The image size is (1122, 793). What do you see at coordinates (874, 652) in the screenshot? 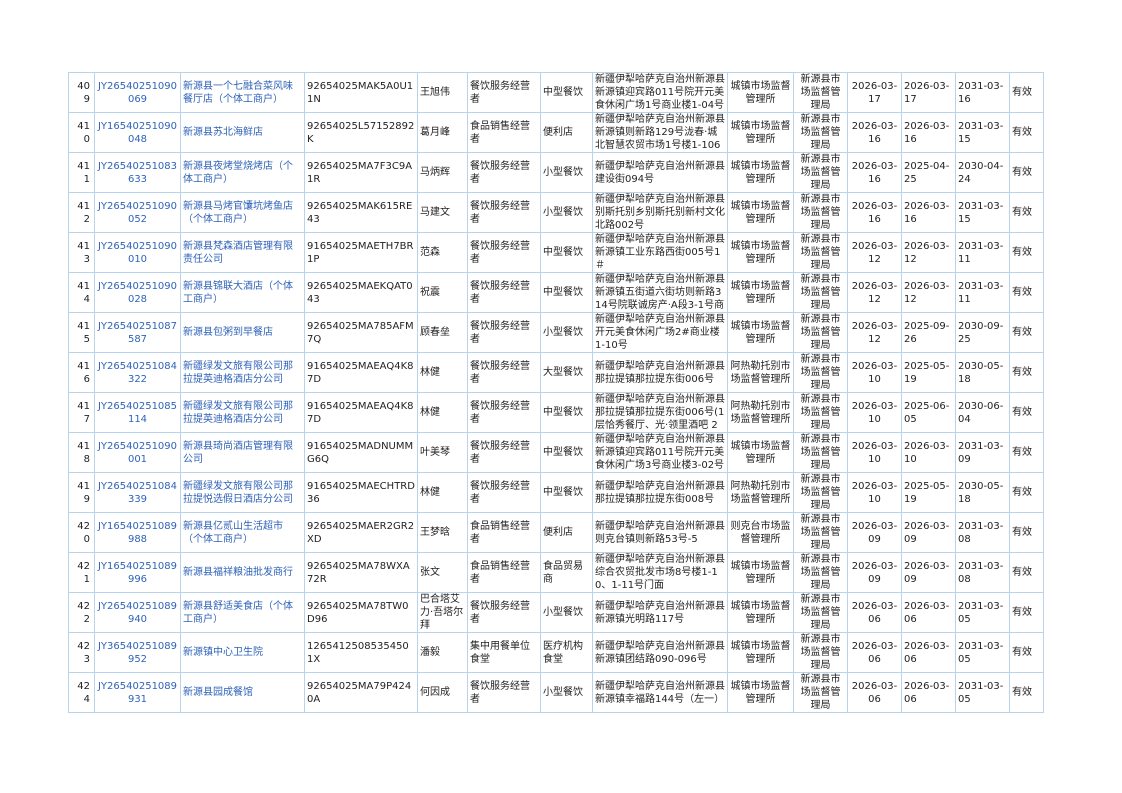
I see `issue-date-text: 2026-03-06` at bounding box center [874, 652].